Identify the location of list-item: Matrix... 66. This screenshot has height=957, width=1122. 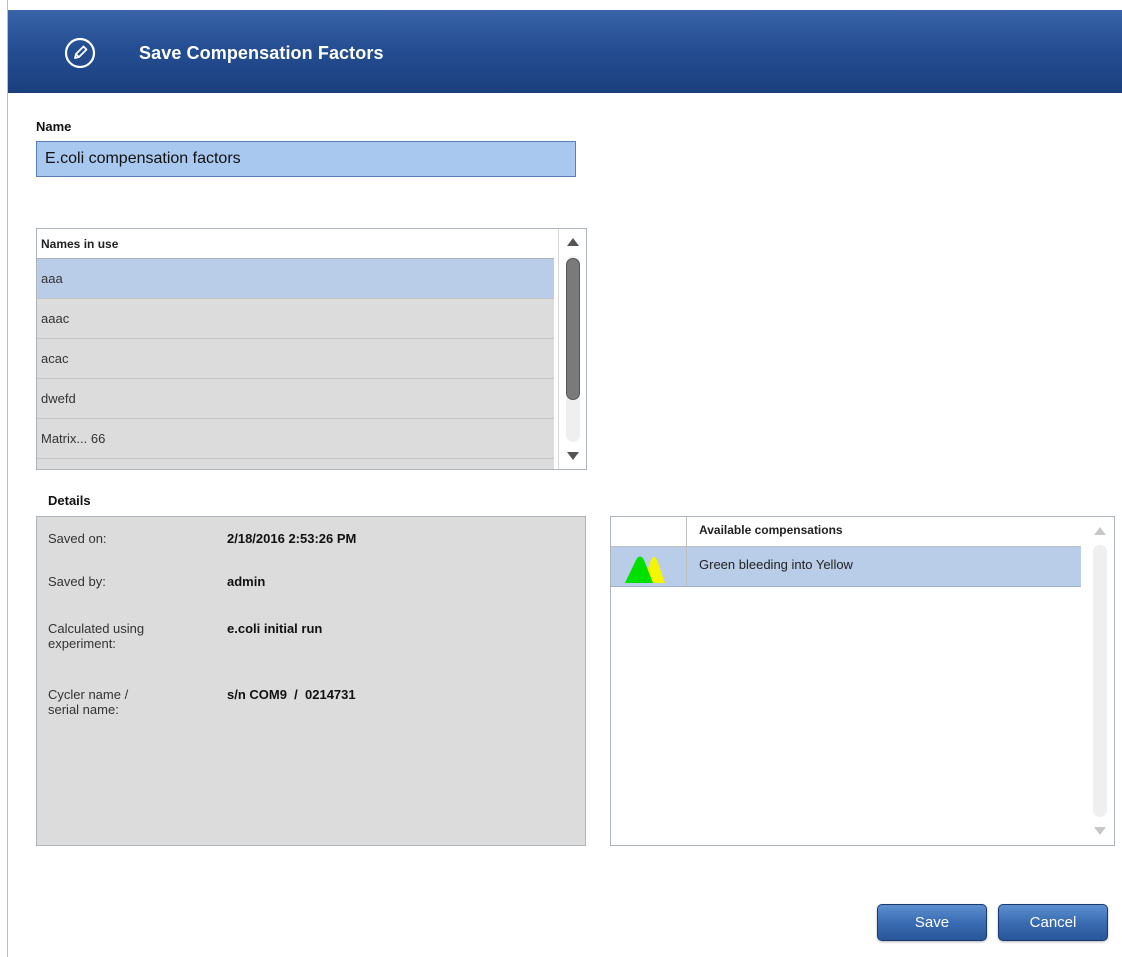
(295, 439).